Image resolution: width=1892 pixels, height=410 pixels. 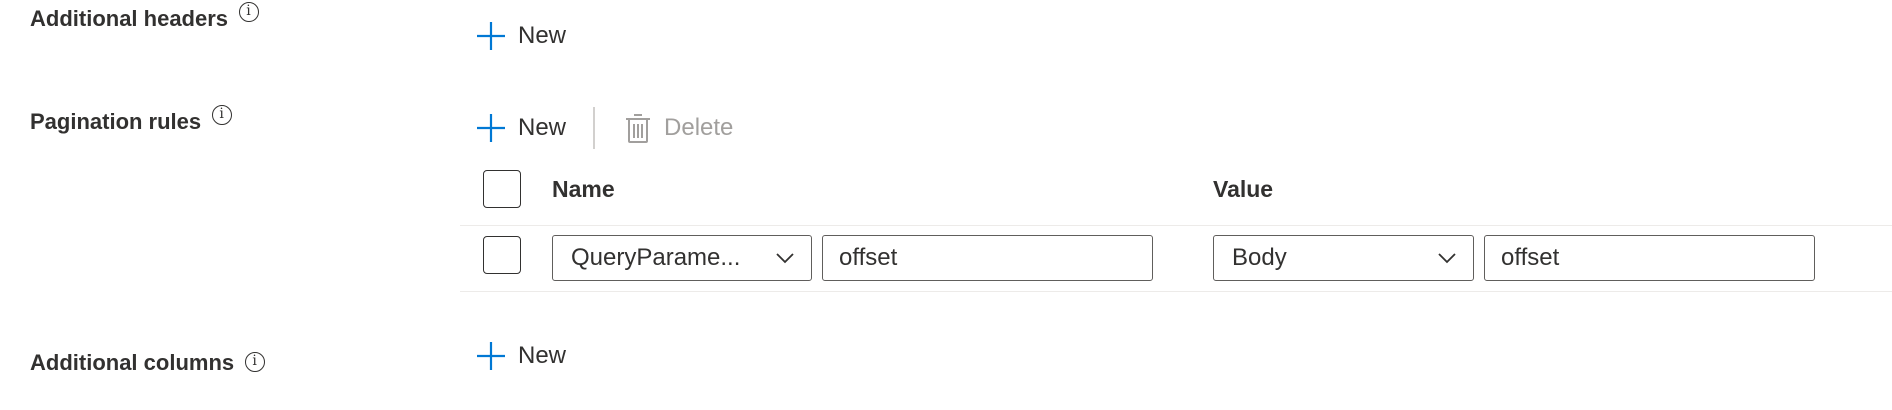 I want to click on additional-columns-label: Additional columns, so click(x=132, y=362).